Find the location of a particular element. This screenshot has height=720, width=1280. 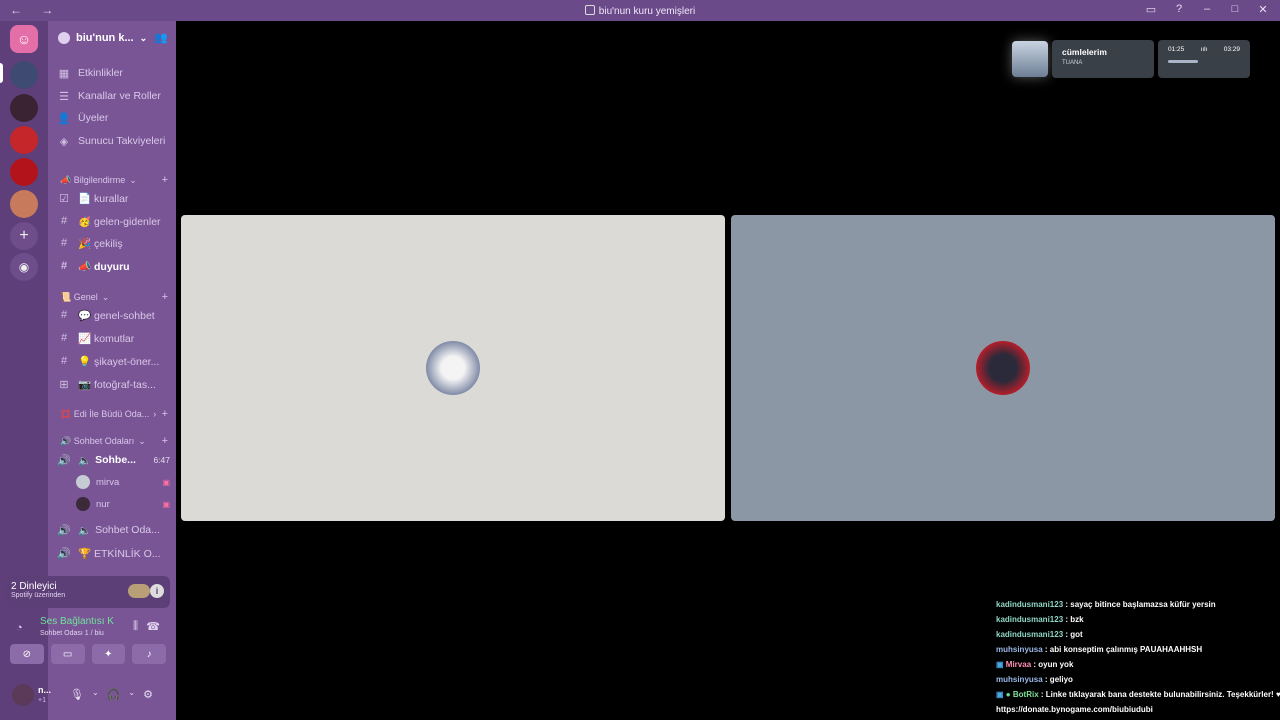

guild-header: biu'nun k... ⌄ 👥 is located at coordinates (112, 38).